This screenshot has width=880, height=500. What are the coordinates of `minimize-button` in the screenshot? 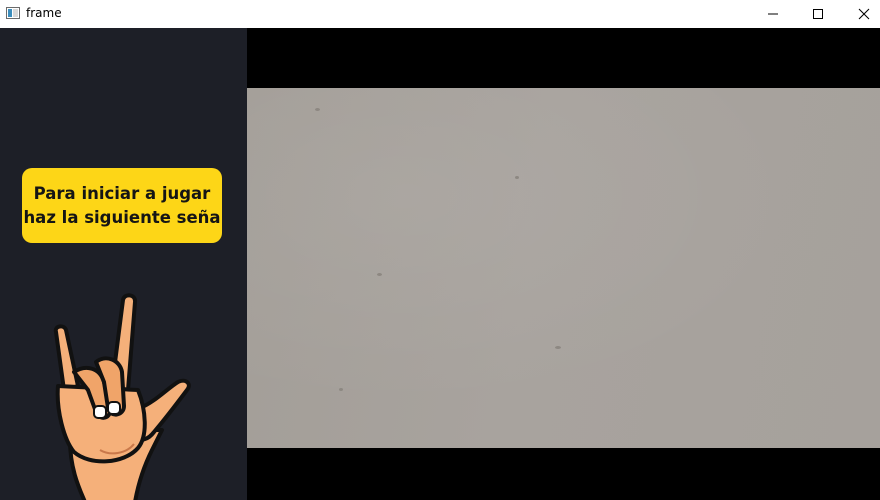 It's located at (773, 14).